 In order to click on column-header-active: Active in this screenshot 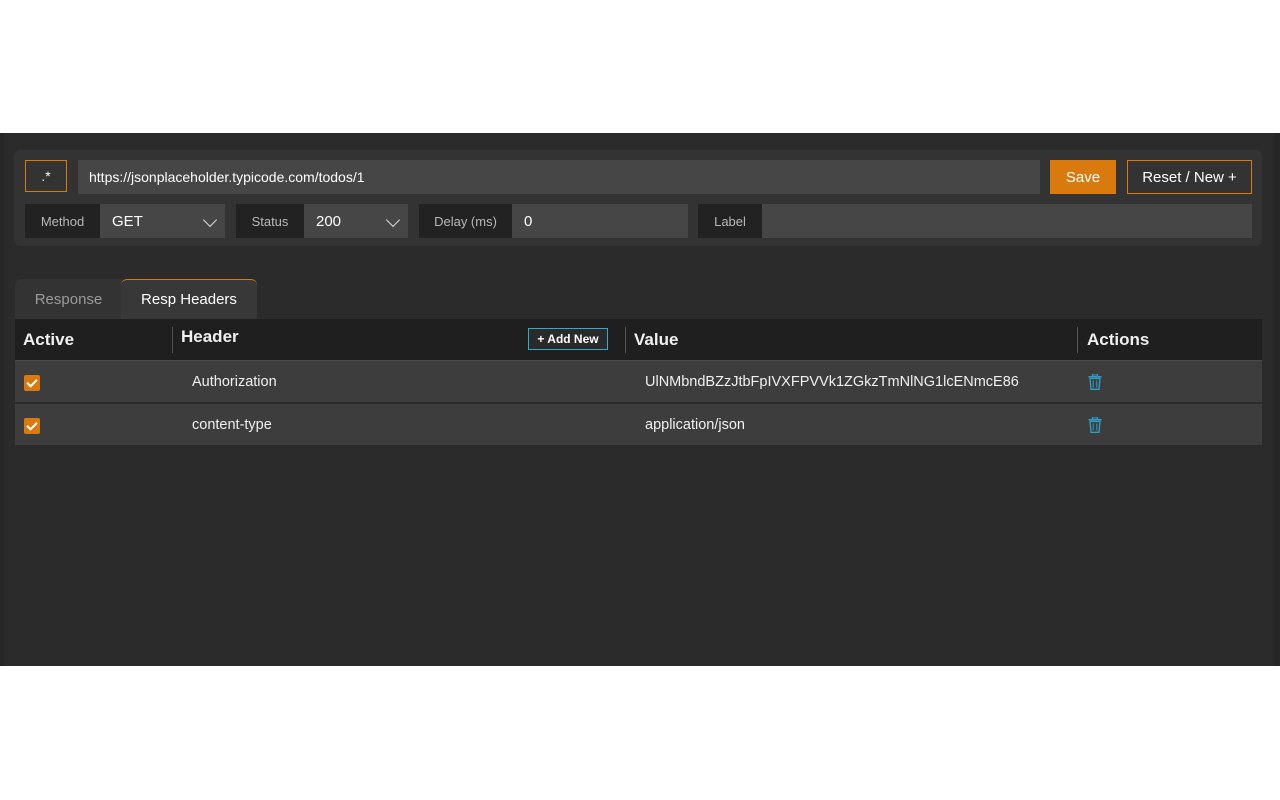, I will do `click(49, 339)`.